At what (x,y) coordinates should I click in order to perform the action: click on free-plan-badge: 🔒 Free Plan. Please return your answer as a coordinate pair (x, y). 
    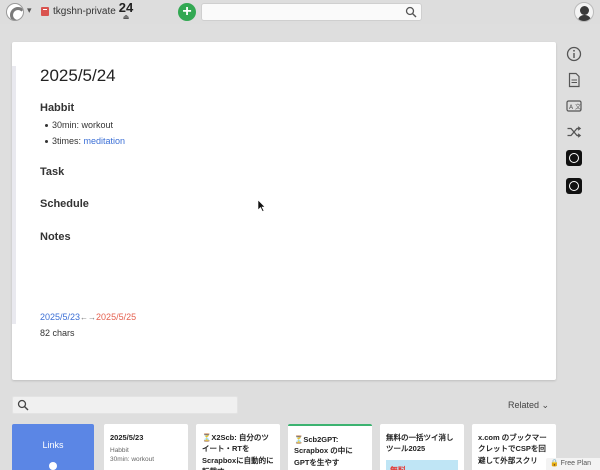
    Looking at the image, I should click on (573, 464).